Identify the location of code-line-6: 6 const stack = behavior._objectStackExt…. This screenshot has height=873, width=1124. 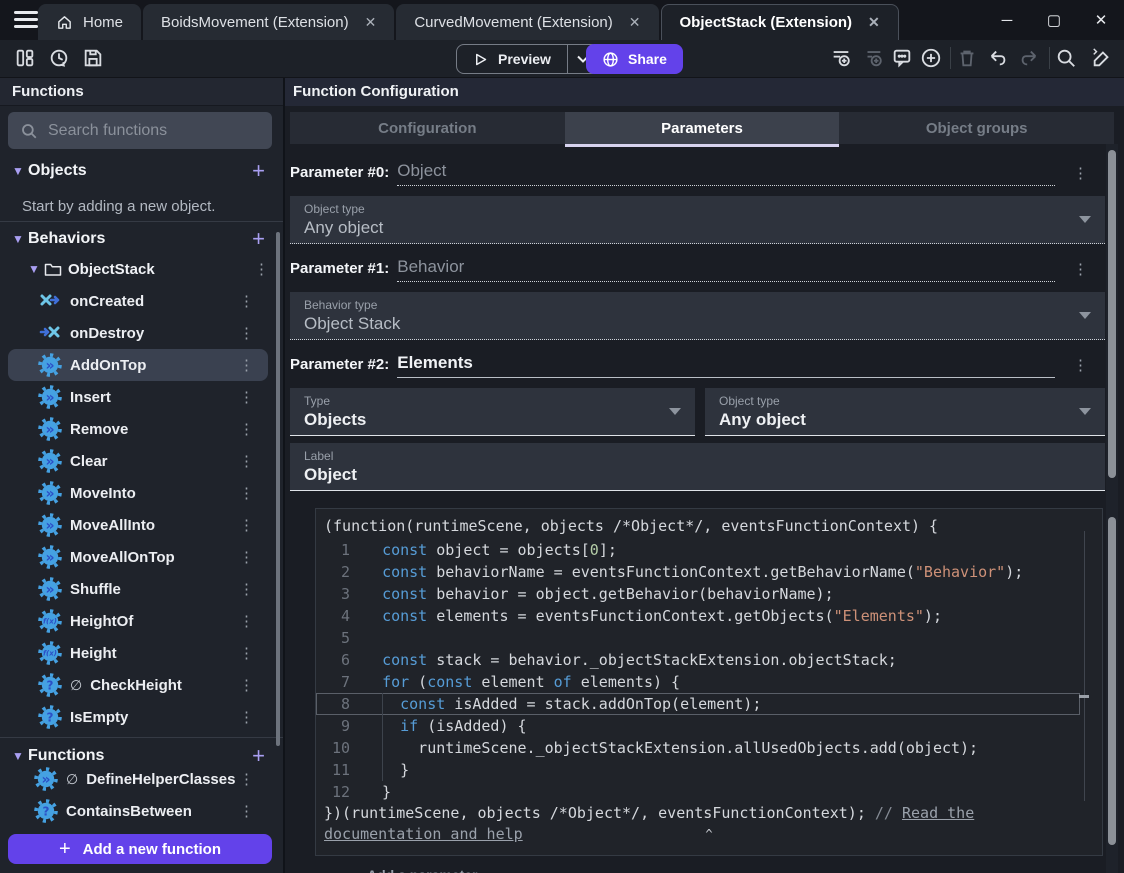
(698, 660).